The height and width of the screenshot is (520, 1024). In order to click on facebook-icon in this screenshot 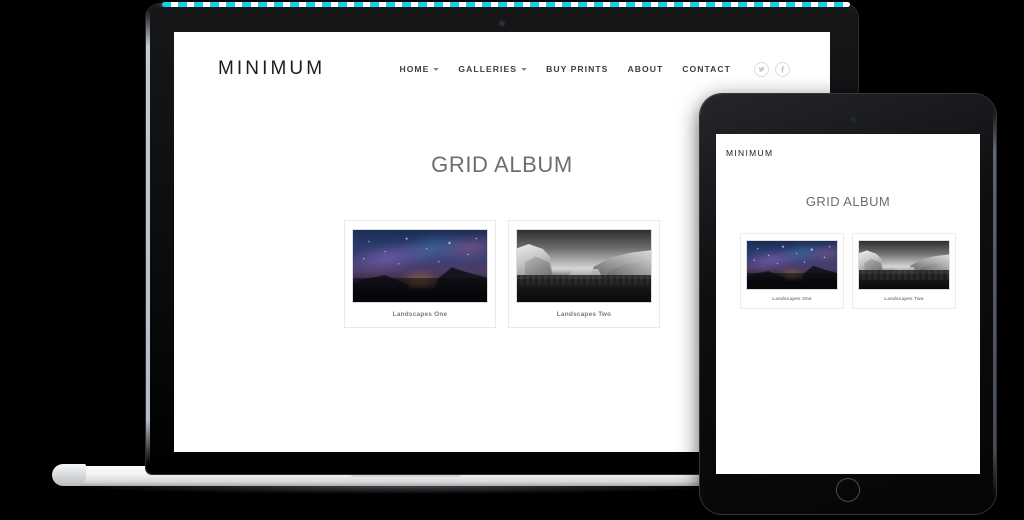, I will do `click(782, 69)`.